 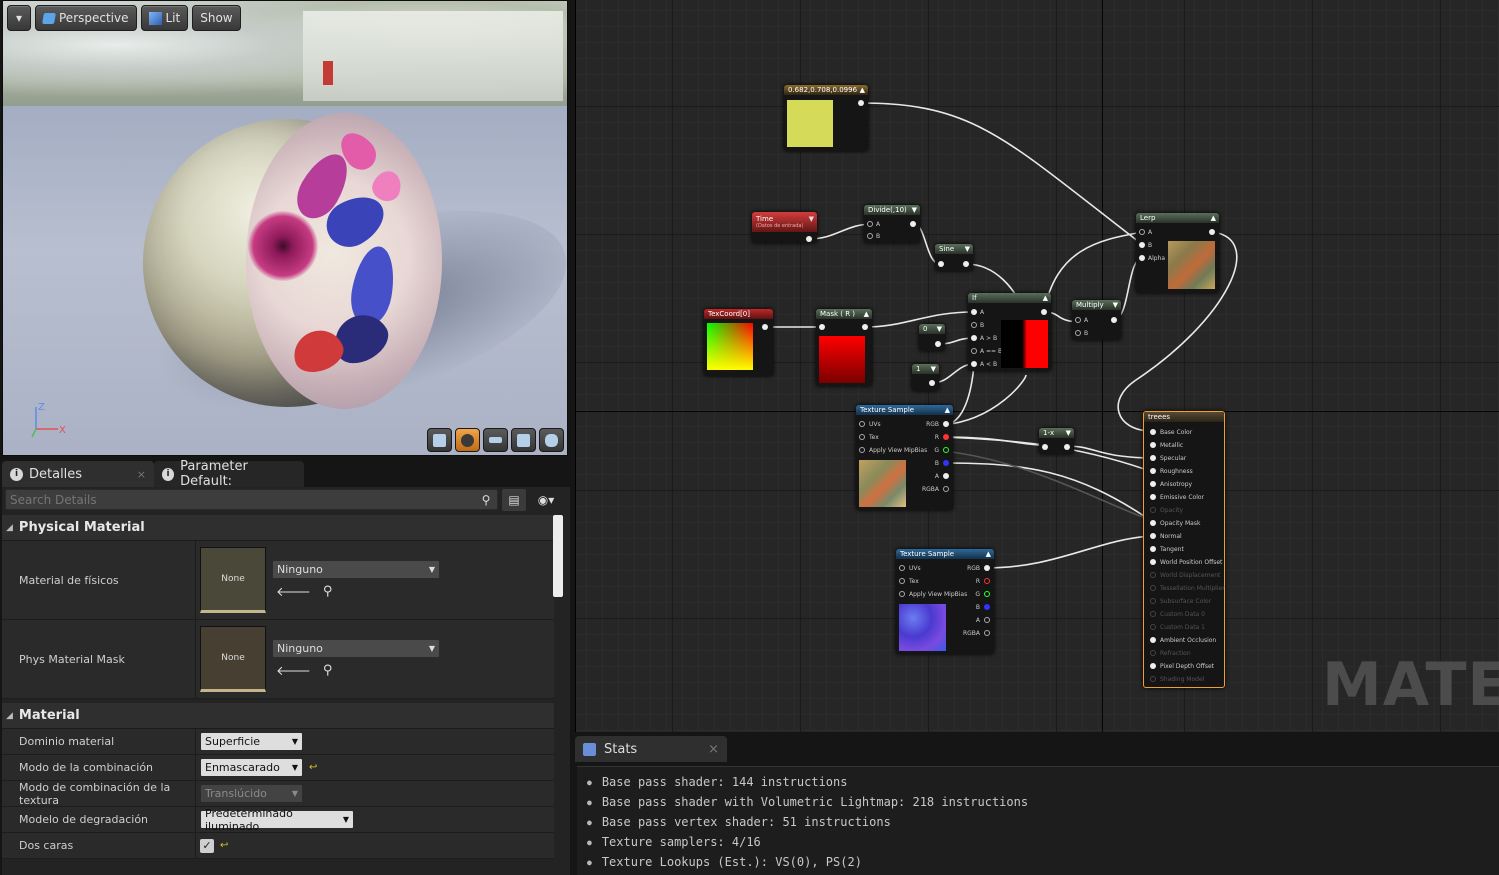 What do you see at coordinates (546, 500) in the screenshot?
I see `view-options-eye-icon: ◉▾` at bounding box center [546, 500].